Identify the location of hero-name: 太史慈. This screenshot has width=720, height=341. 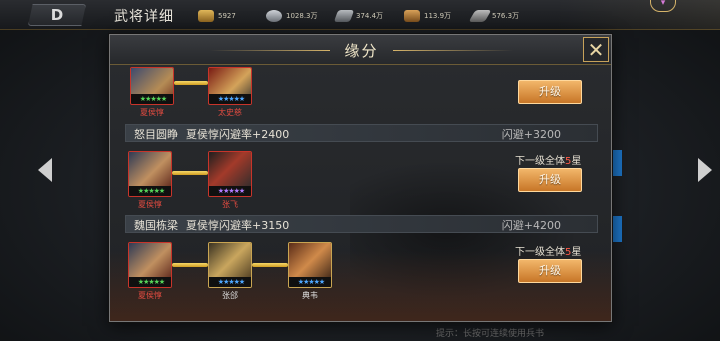
(230, 112).